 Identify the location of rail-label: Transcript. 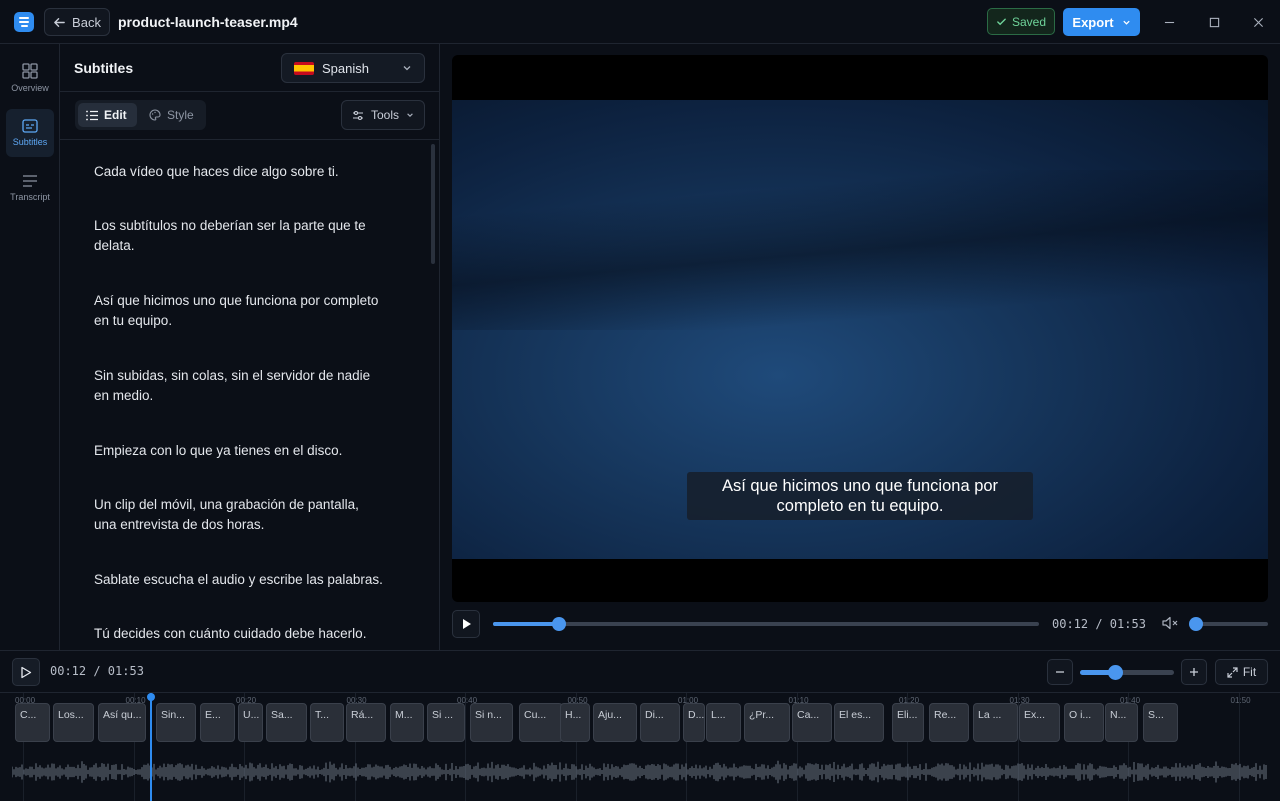
(30, 197).